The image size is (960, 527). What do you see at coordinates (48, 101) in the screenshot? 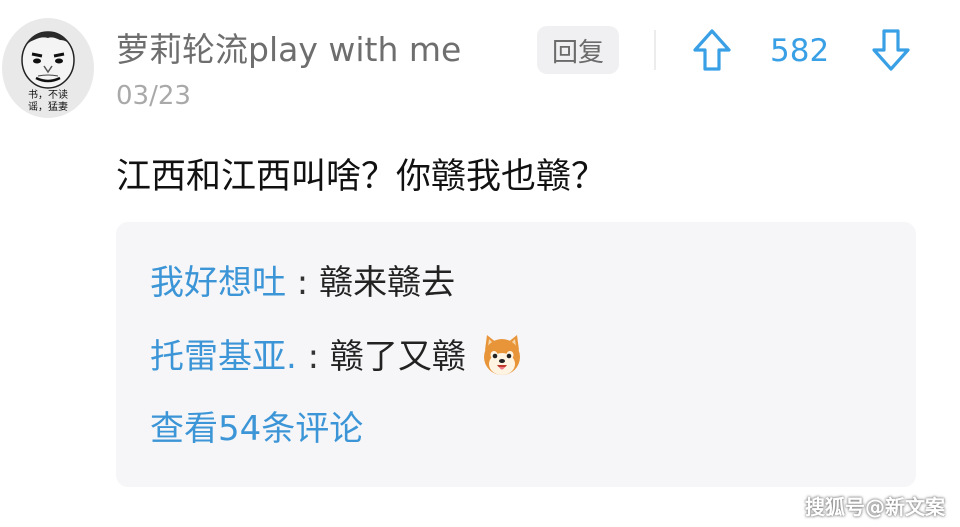
I see `avatar-caption: 书，不读 谣，猛妻` at bounding box center [48, 101].